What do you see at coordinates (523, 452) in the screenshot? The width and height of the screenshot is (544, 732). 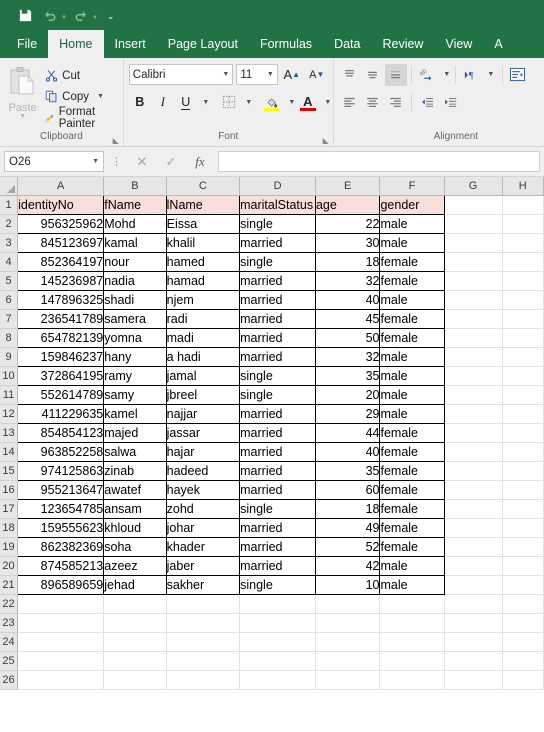 I see `cell-H14` at bounding box center [523, 452].